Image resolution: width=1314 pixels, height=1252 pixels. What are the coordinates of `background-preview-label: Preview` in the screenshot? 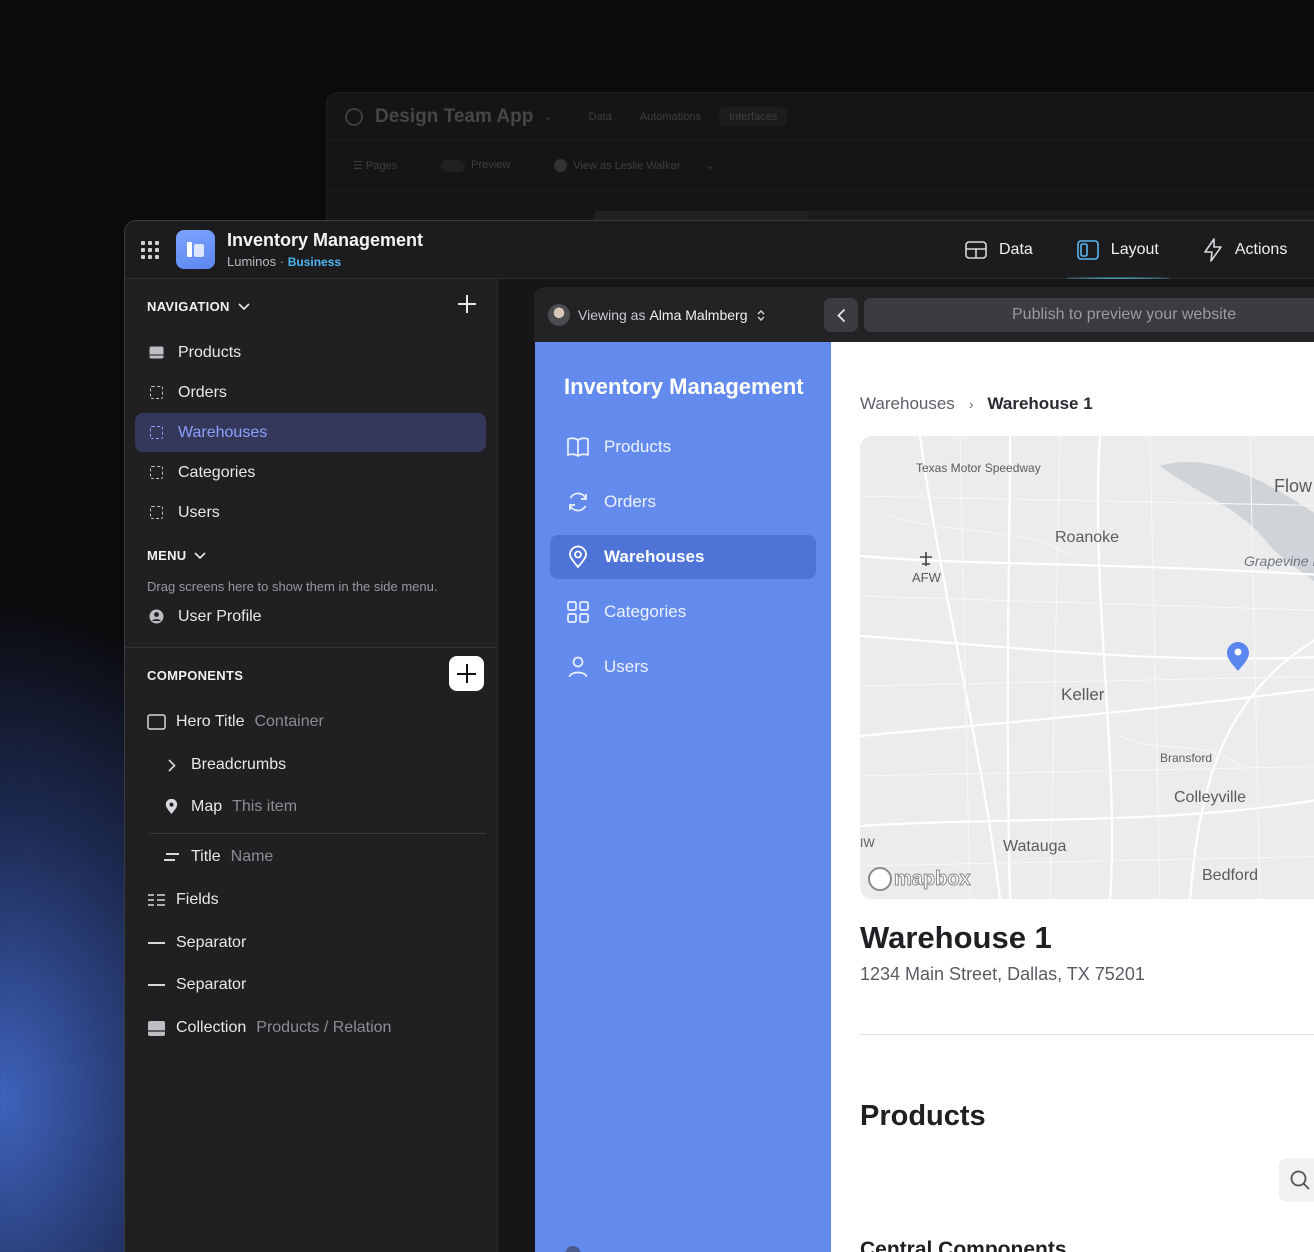 It's located at (491, 165).